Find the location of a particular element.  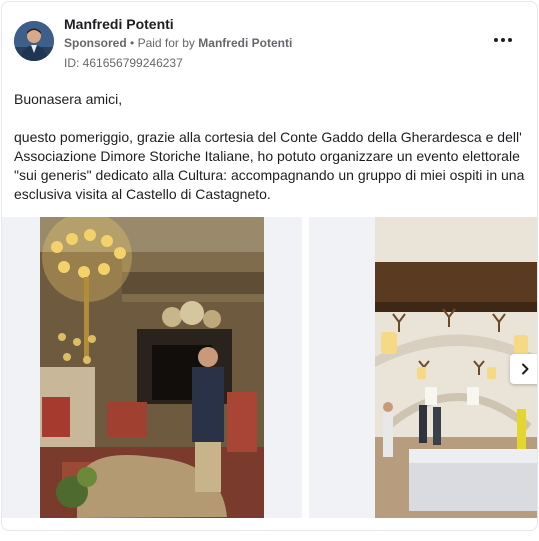

paid-for-name: Manfredi Potenti is located at coordinates (245, 43).